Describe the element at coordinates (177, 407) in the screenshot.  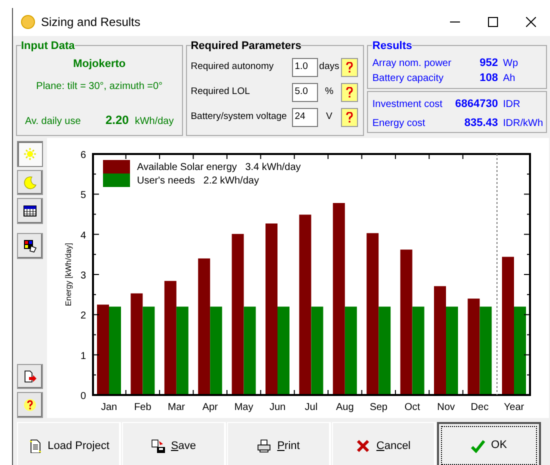
I see `tick-label: Mar` at that location.